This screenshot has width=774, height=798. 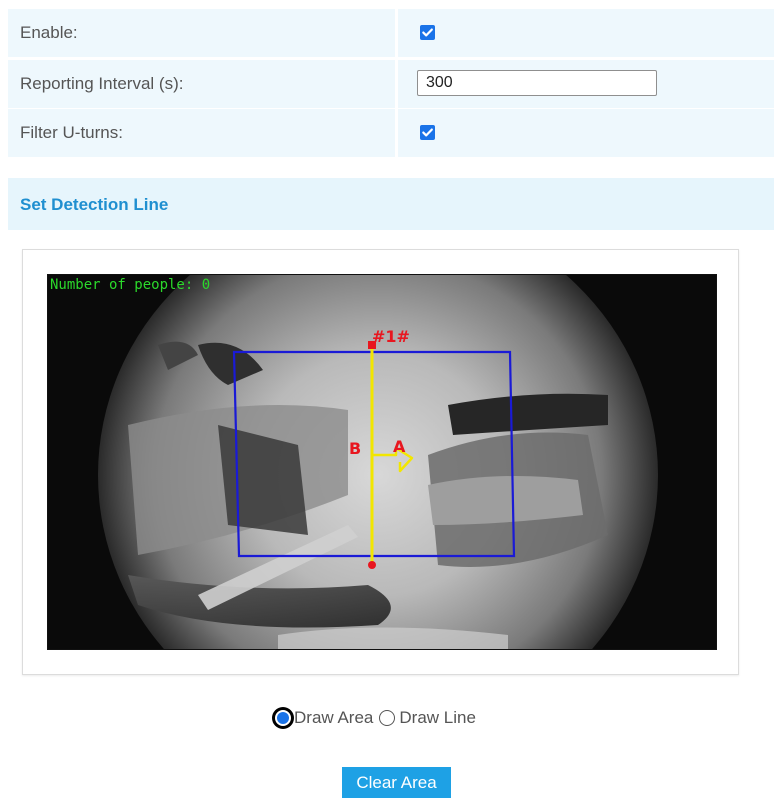 What do you see at coordinates (333, 718) in the screenshot?
I see `draw-area-label: Draw Area` at bounding box center [333, 718].